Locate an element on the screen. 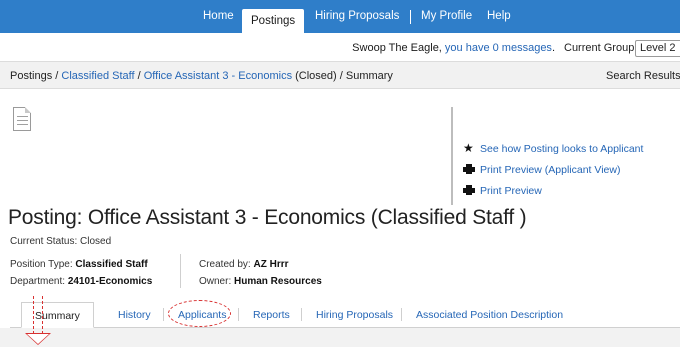  user-greeting: Swoop The Eagle, you have 0 messages. is located at coordinates (453, 48).